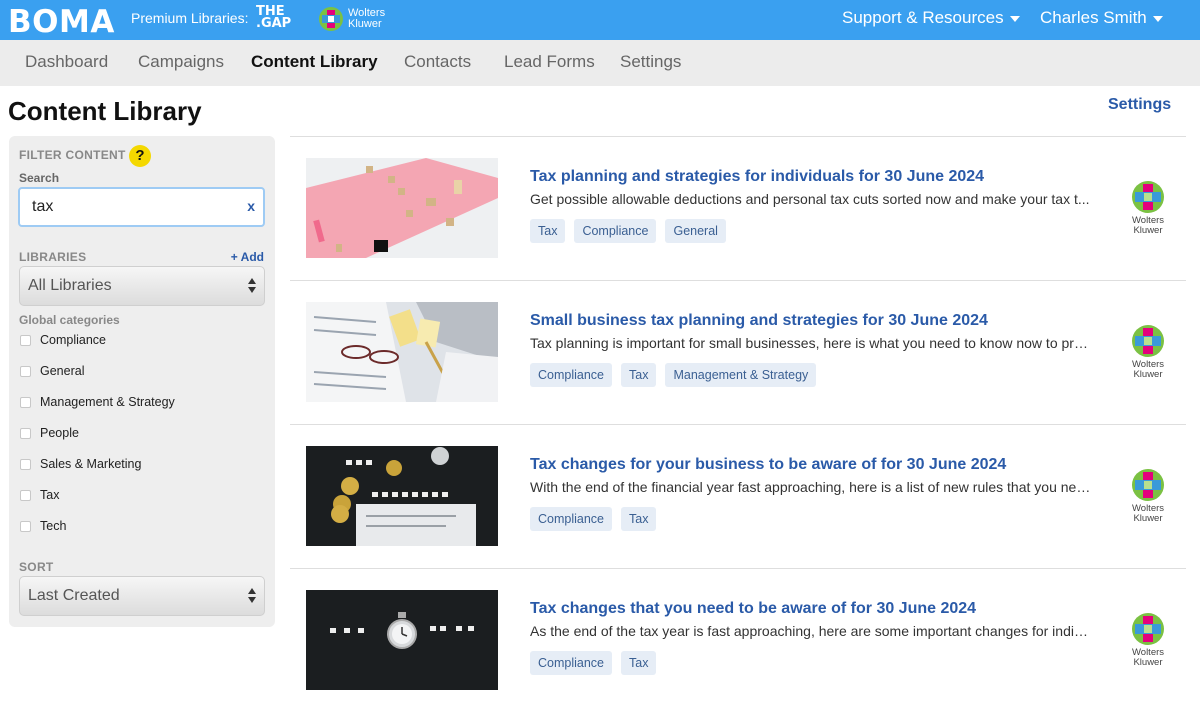  What do you see at coordinates (61, 22) in the screenshot?
I see `brand-logo: BOMA` at bounding box center [61, 22].